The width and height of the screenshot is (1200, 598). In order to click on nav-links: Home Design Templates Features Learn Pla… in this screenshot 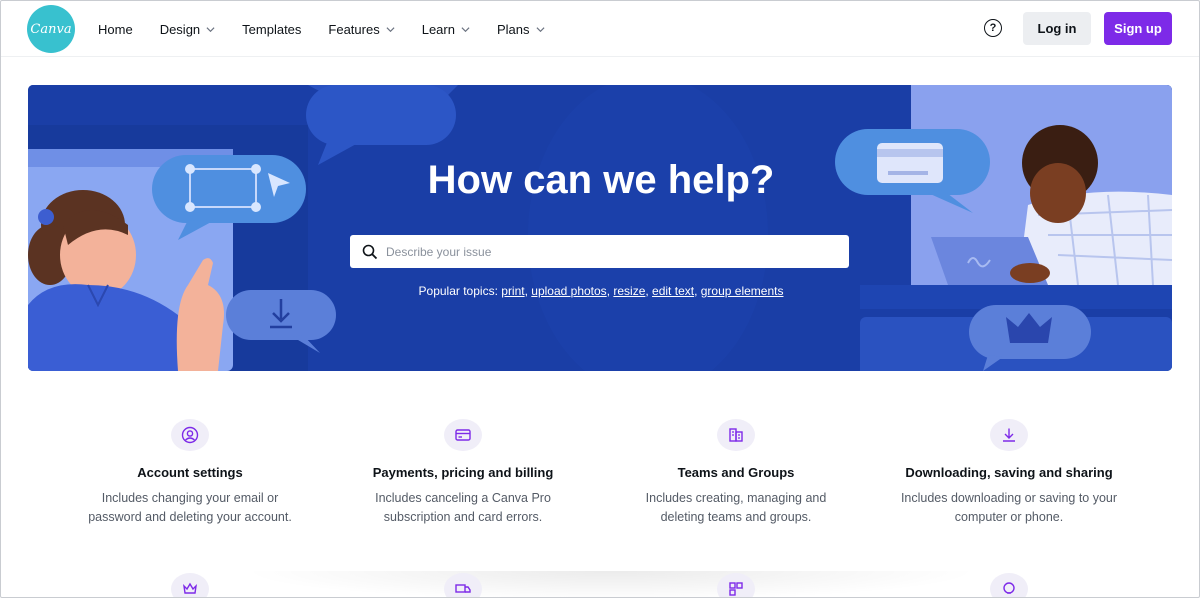, I will do `click(335, 29)`.